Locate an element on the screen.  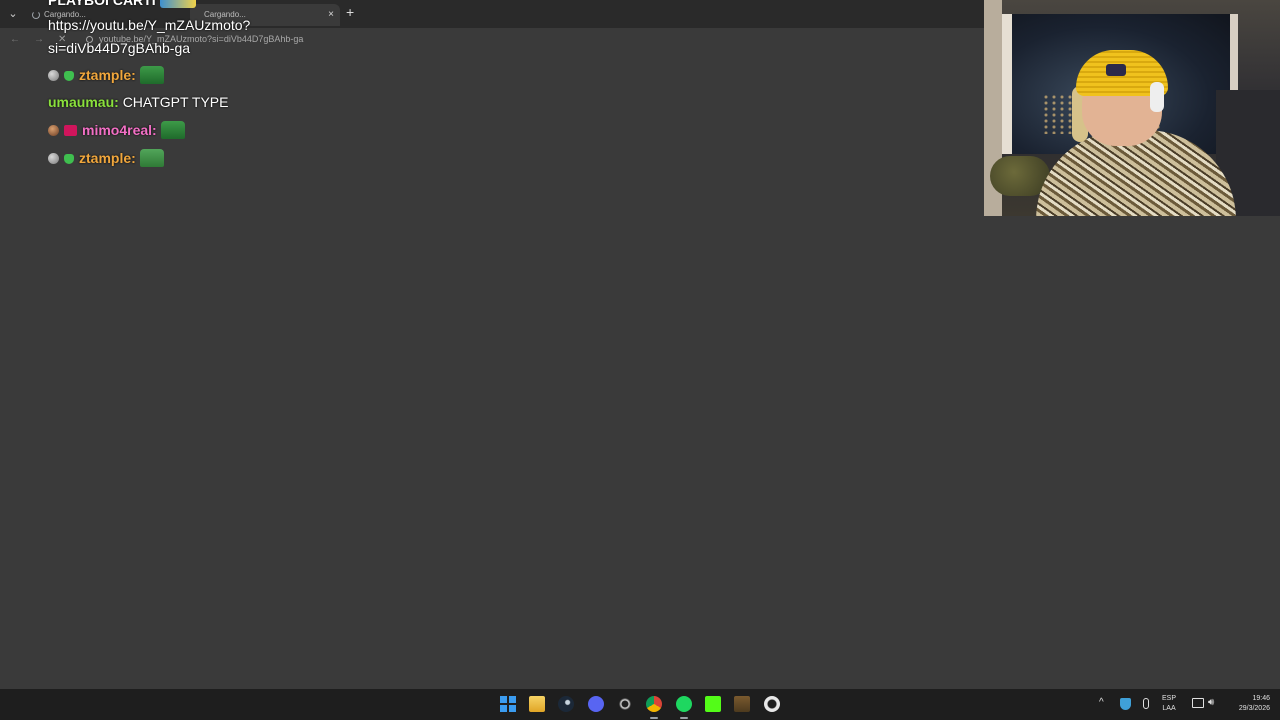
clock-time: 19:46 is located at coordinates (1261, 698).